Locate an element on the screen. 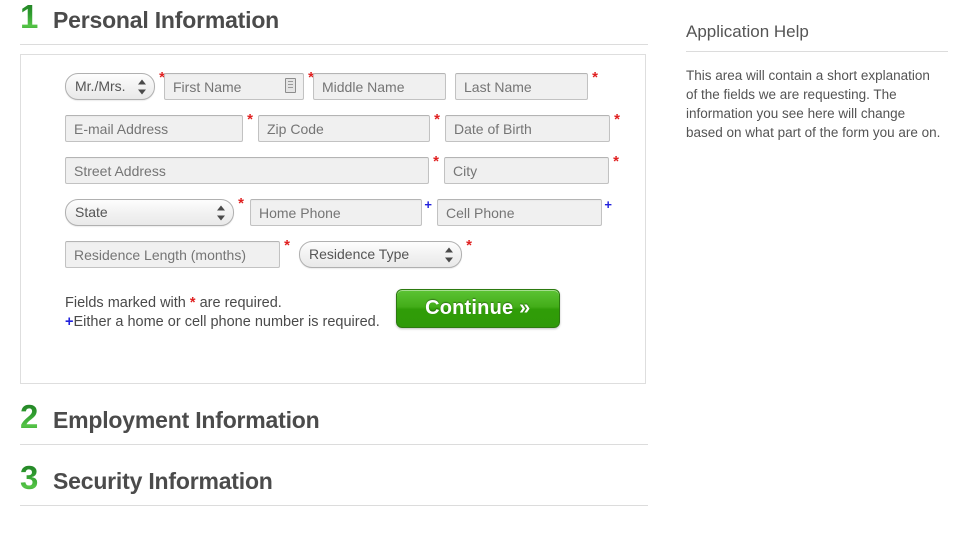  form-row: Mr./Mrs. * * * is located at coordinates (355, 85).